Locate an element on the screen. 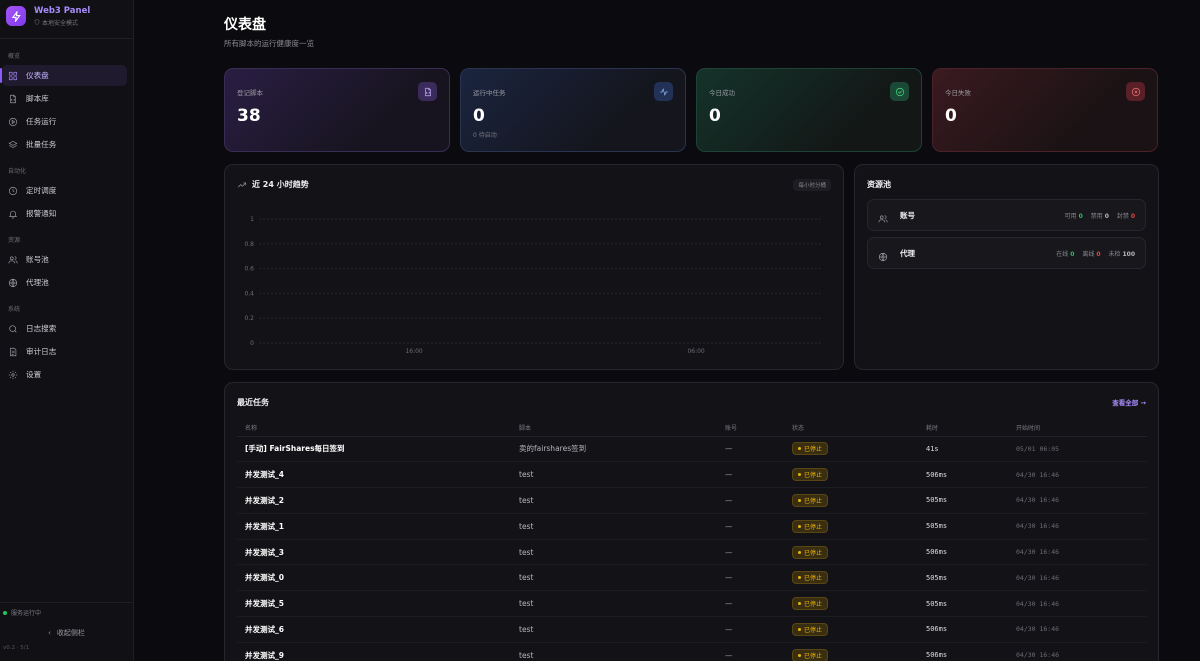 The height and width of the screenshot is (661, 1200). y-tick-label: 1 is located at coordinates (252, 219).